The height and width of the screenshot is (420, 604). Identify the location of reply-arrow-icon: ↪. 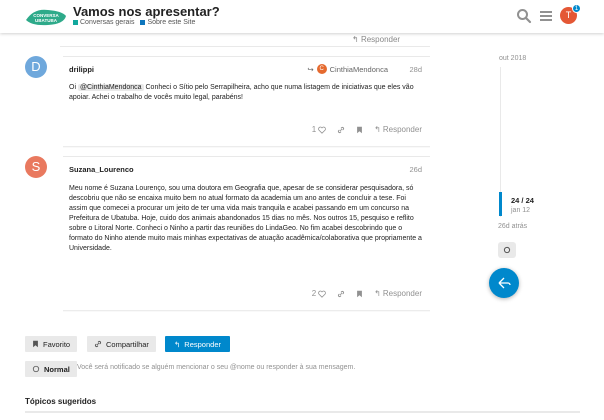
(310, 69).